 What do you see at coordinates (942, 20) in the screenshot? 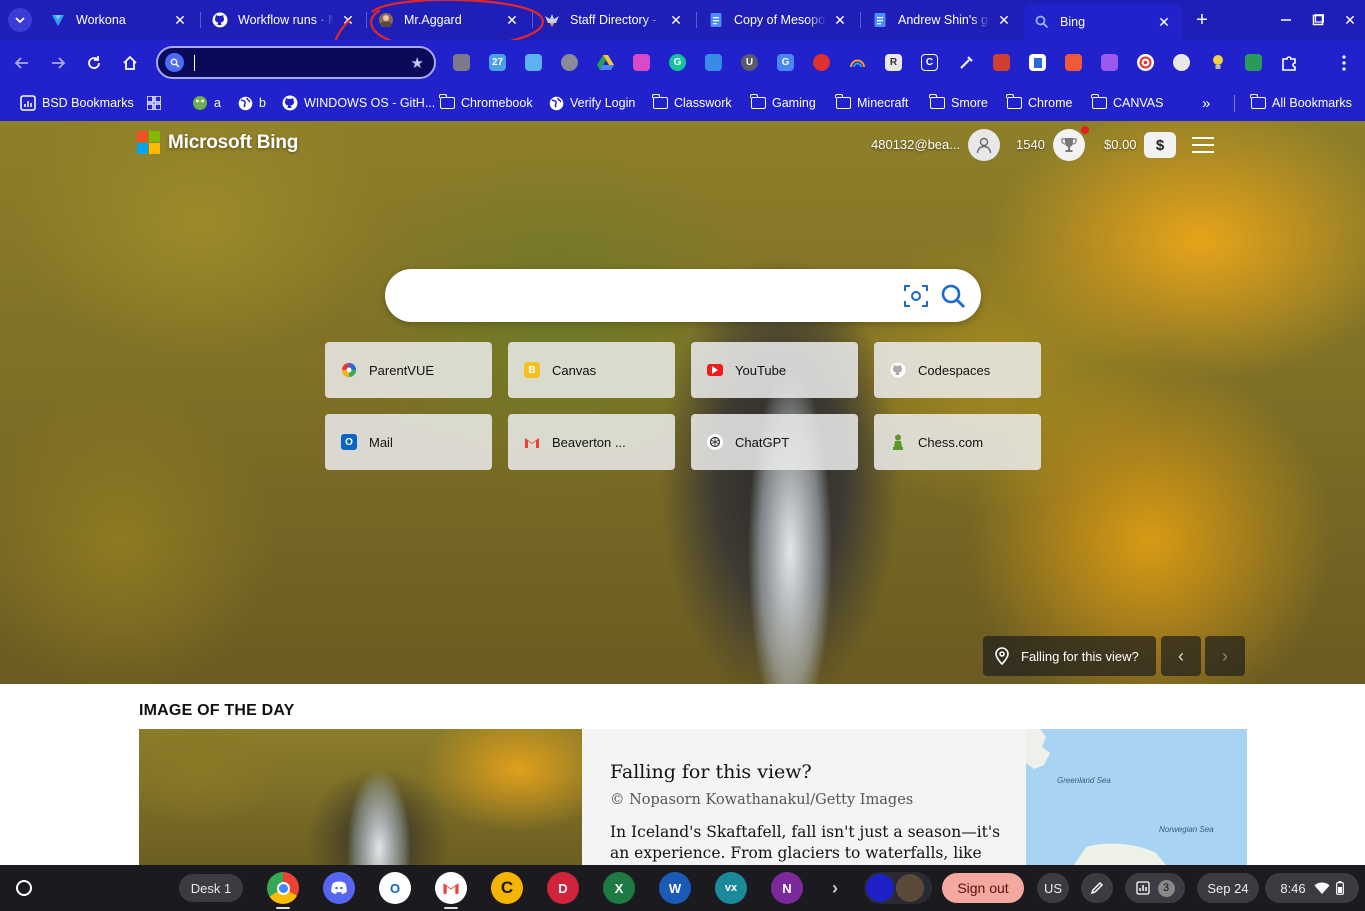
I see `tab-andrew-shin: Andrew Shin's ga ✕` at bounding box center [942, 20].